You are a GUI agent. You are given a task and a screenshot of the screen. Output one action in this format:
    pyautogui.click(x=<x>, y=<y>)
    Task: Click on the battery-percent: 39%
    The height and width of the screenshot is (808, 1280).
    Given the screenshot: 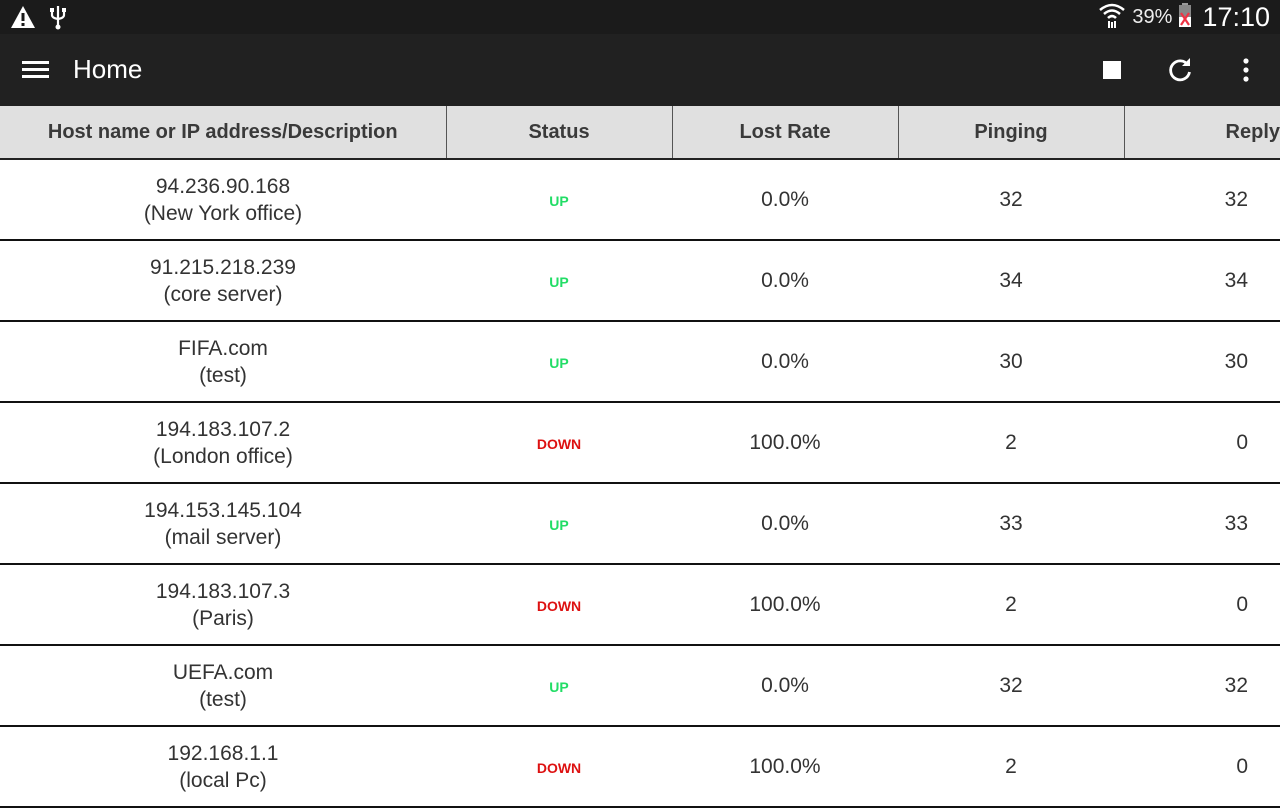 What is the action you would take?
    pyautogui.click(x=1152, y=16)
    